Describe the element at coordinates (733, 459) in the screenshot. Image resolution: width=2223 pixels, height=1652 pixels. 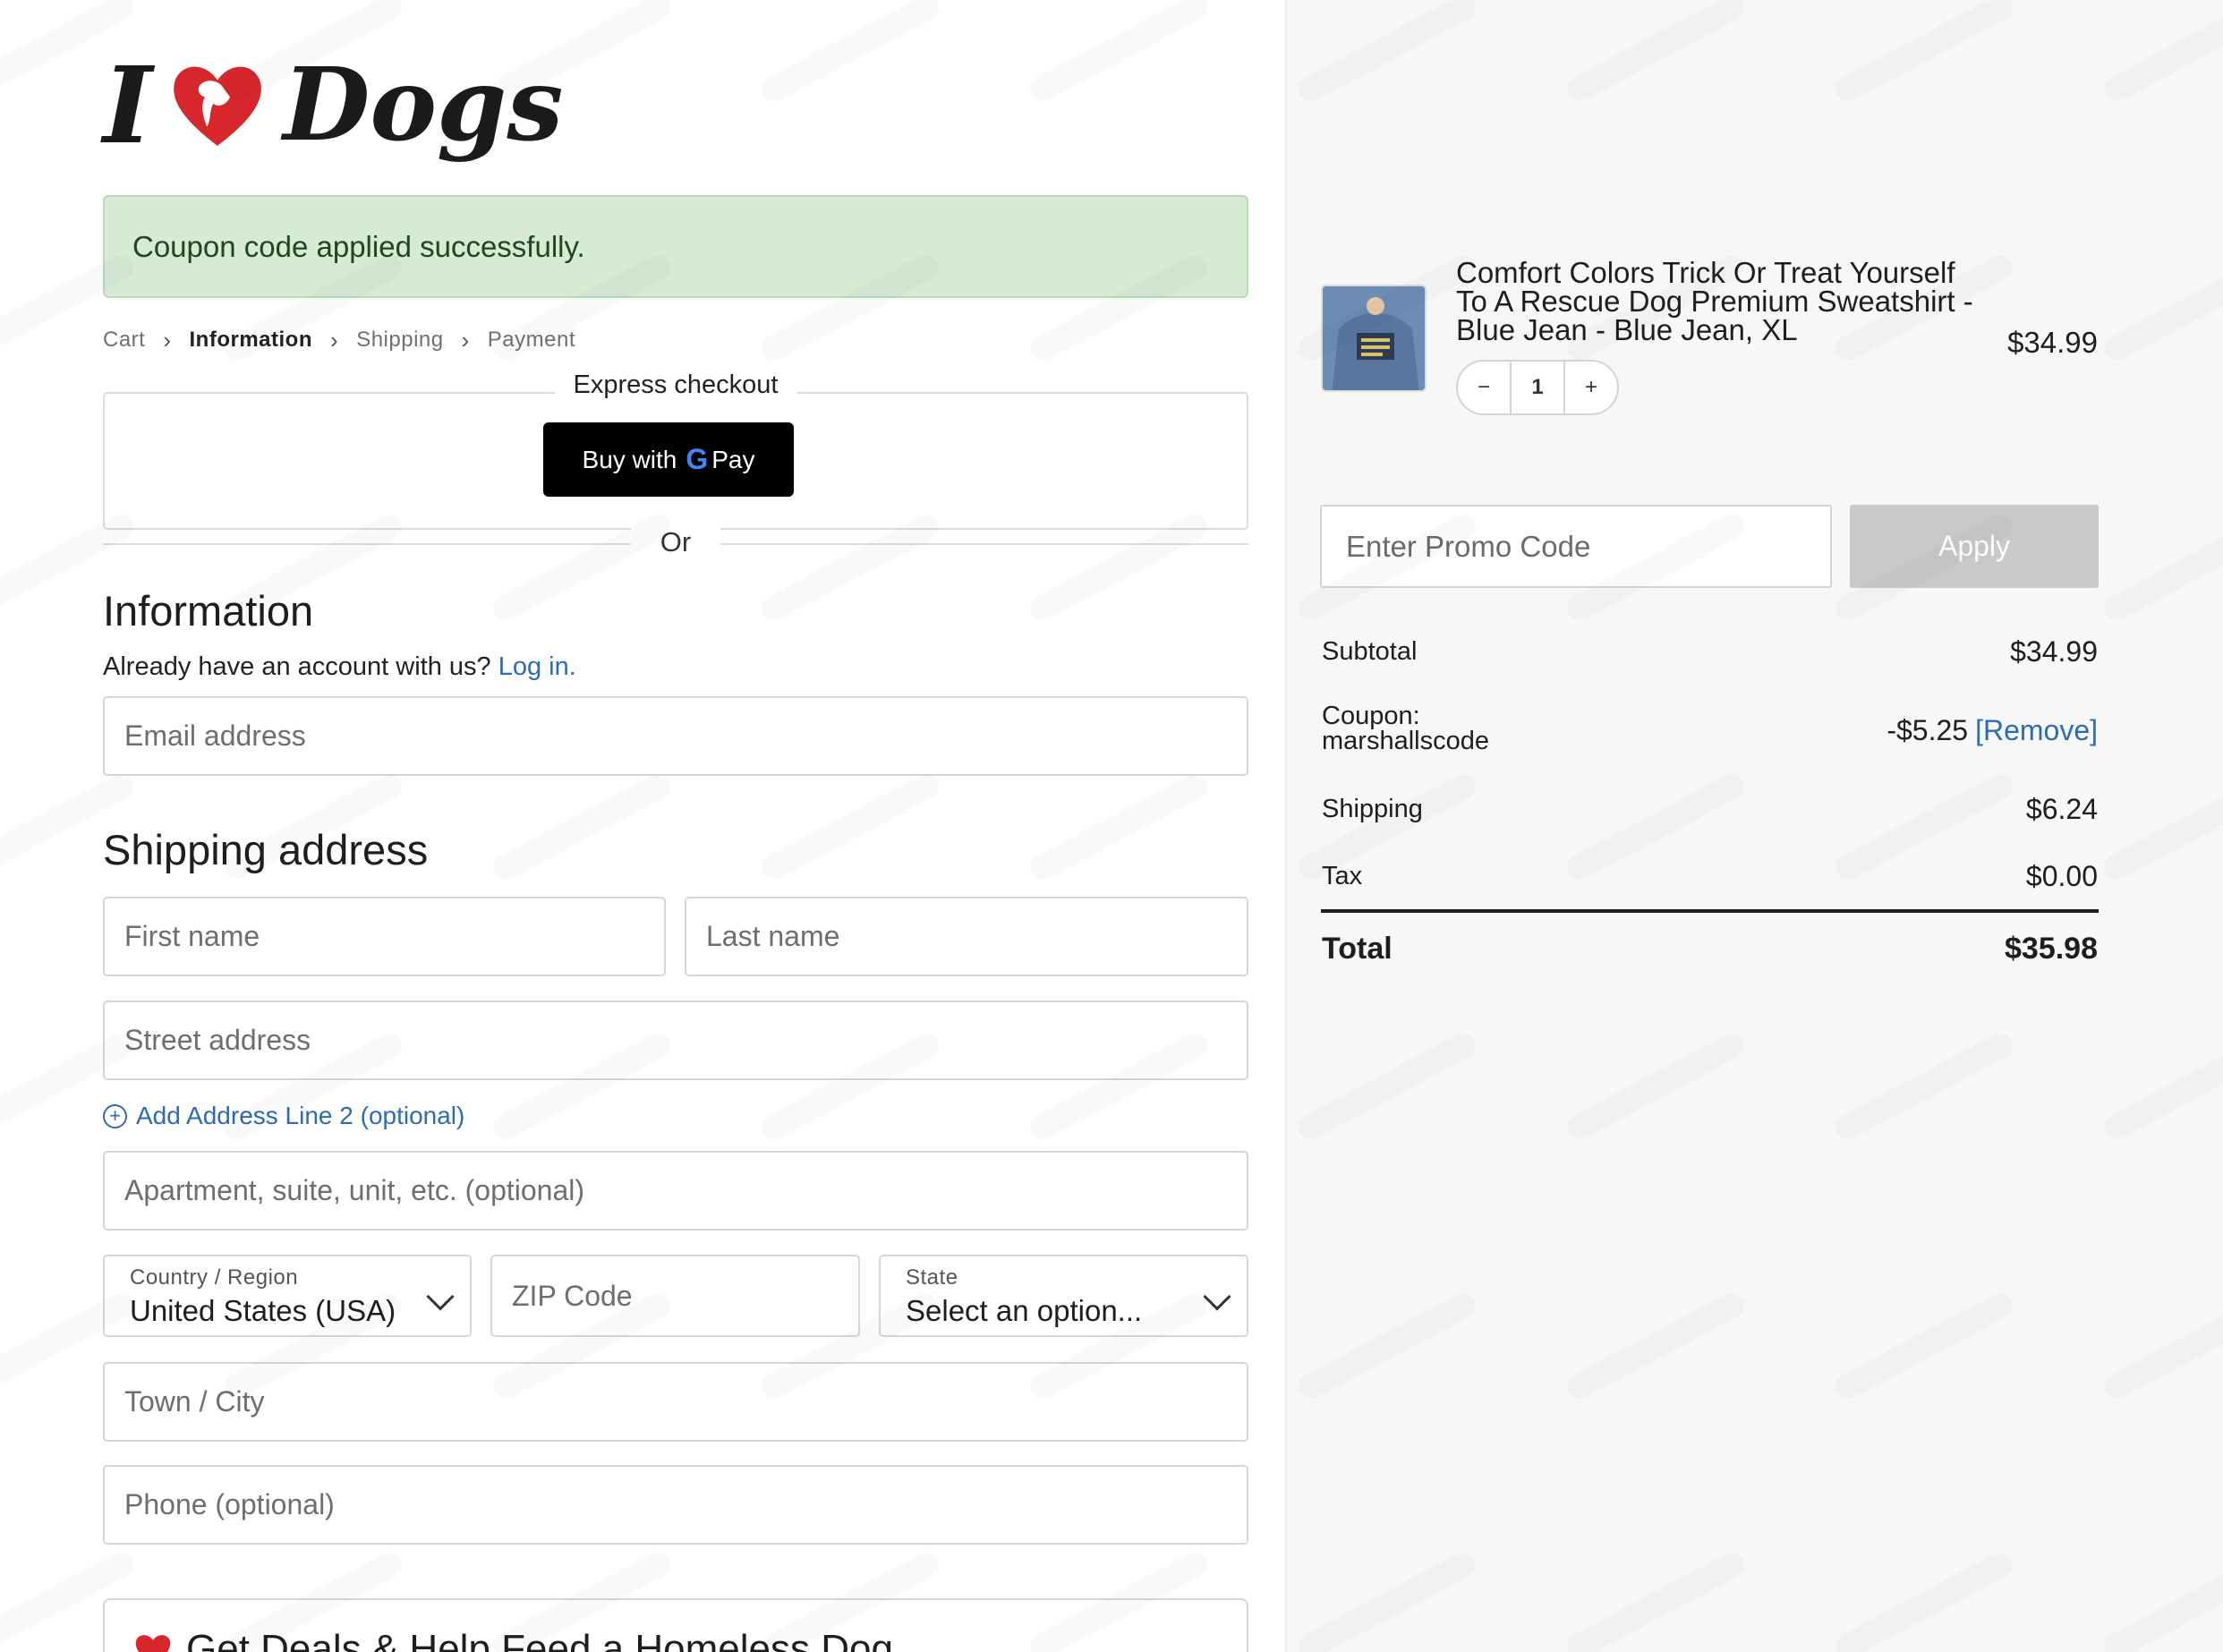
I see `gpay-suffix: Pay` at that location.